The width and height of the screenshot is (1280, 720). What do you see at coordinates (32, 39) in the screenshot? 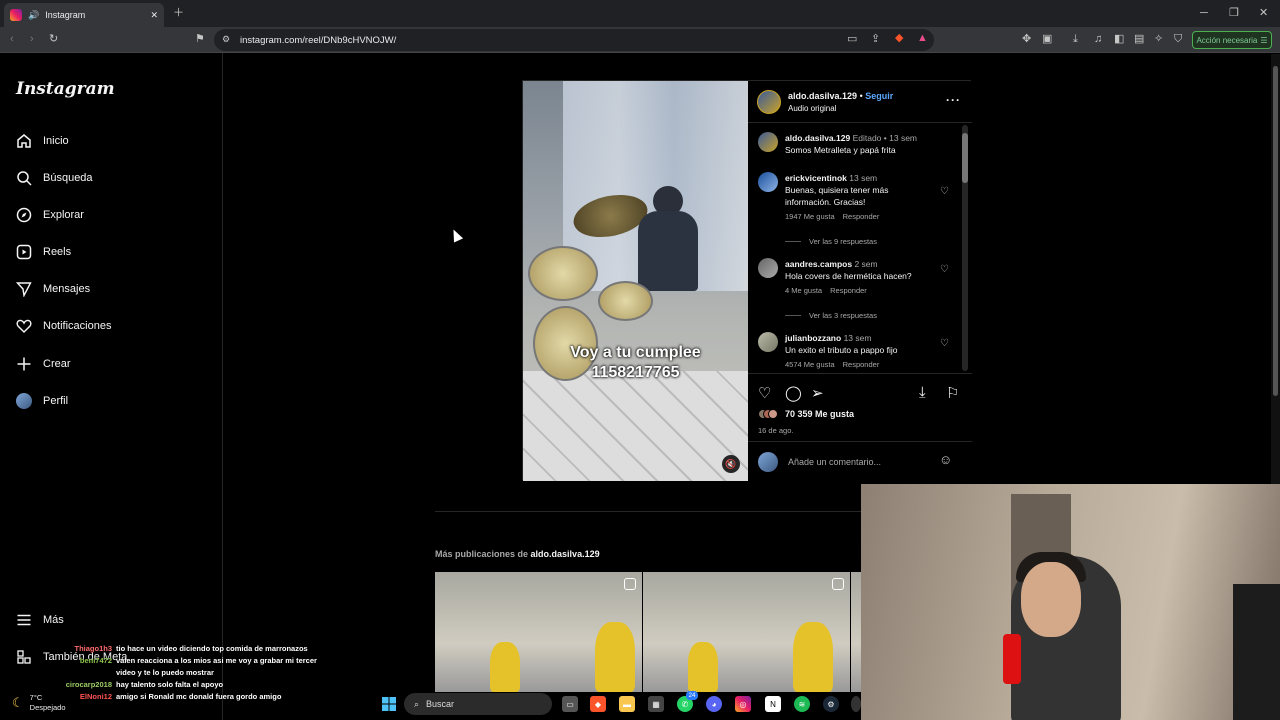
I see `forward-icon: ›` at bounding box center [32, 39].